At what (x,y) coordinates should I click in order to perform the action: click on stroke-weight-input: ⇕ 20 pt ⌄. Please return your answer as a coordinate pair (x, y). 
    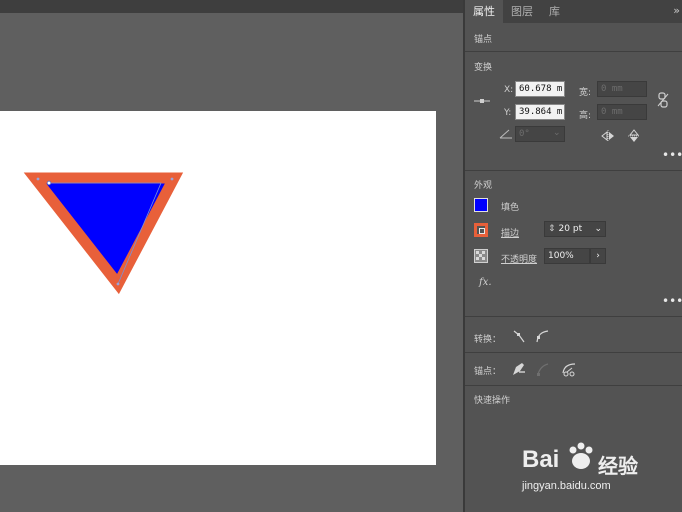
    Looking at the image, I should click on (575, 229).